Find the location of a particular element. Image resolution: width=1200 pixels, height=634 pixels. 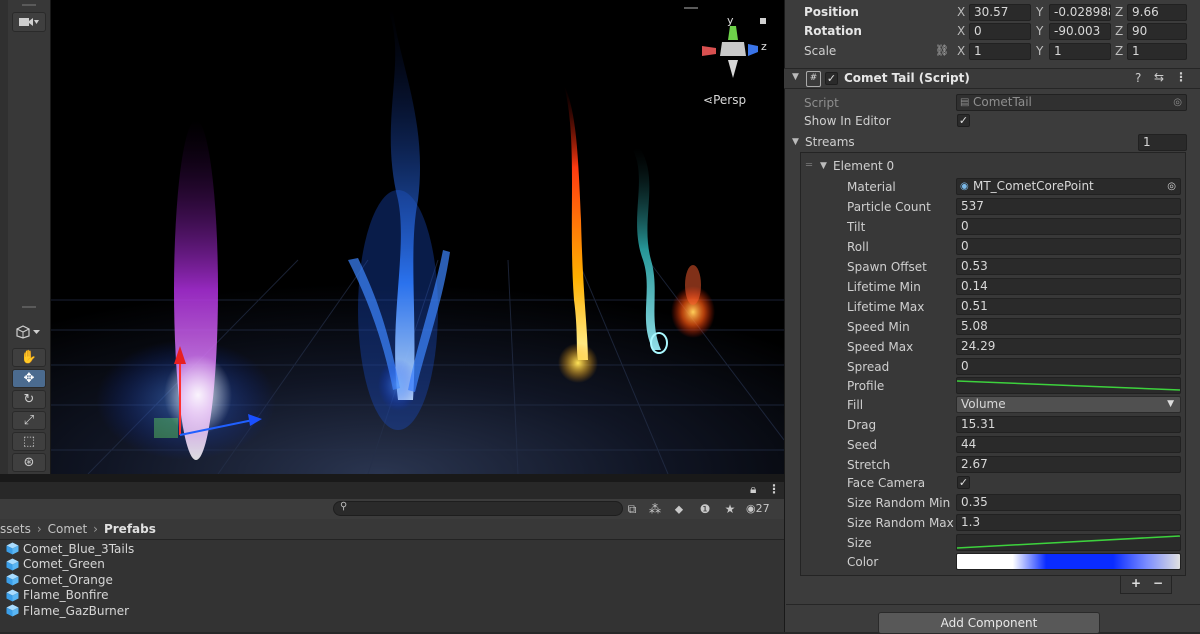

stretch-field: 2.67 is located at coordinates (1068, 464).